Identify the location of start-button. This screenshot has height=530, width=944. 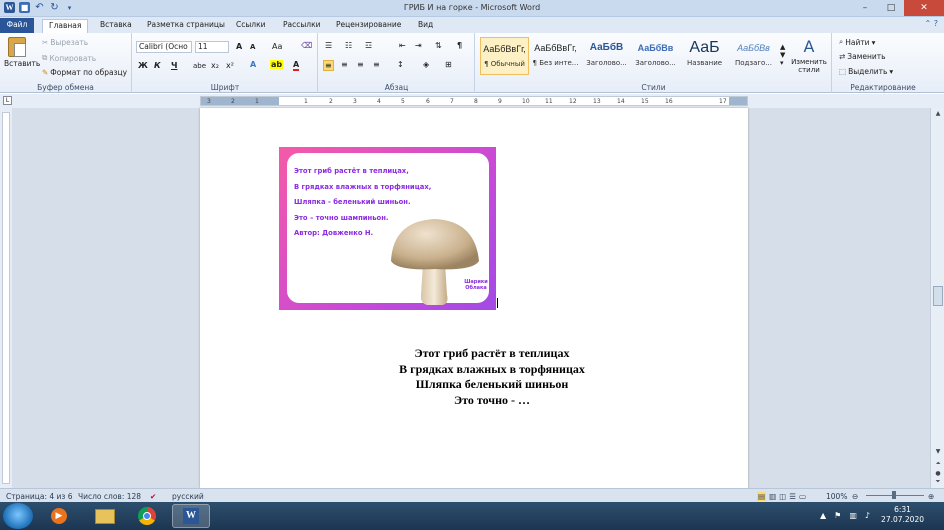
(18, 516).